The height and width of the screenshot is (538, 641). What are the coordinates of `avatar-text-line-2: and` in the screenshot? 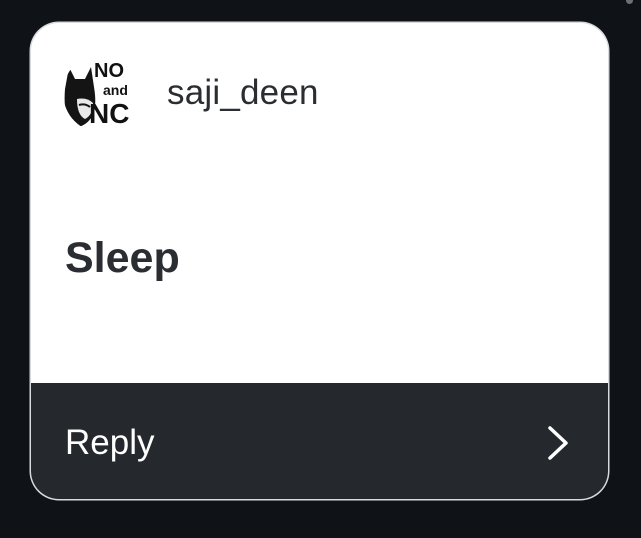 It's located at (115, 90).